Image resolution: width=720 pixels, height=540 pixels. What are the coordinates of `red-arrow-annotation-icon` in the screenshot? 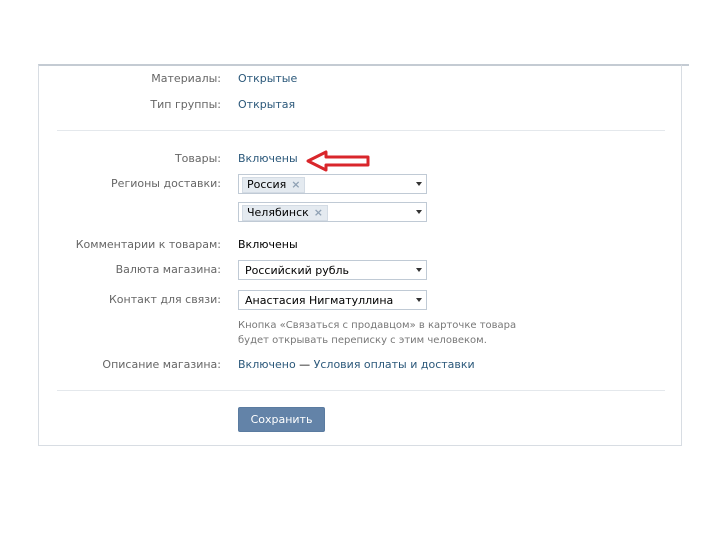 It's located at (338, 161).